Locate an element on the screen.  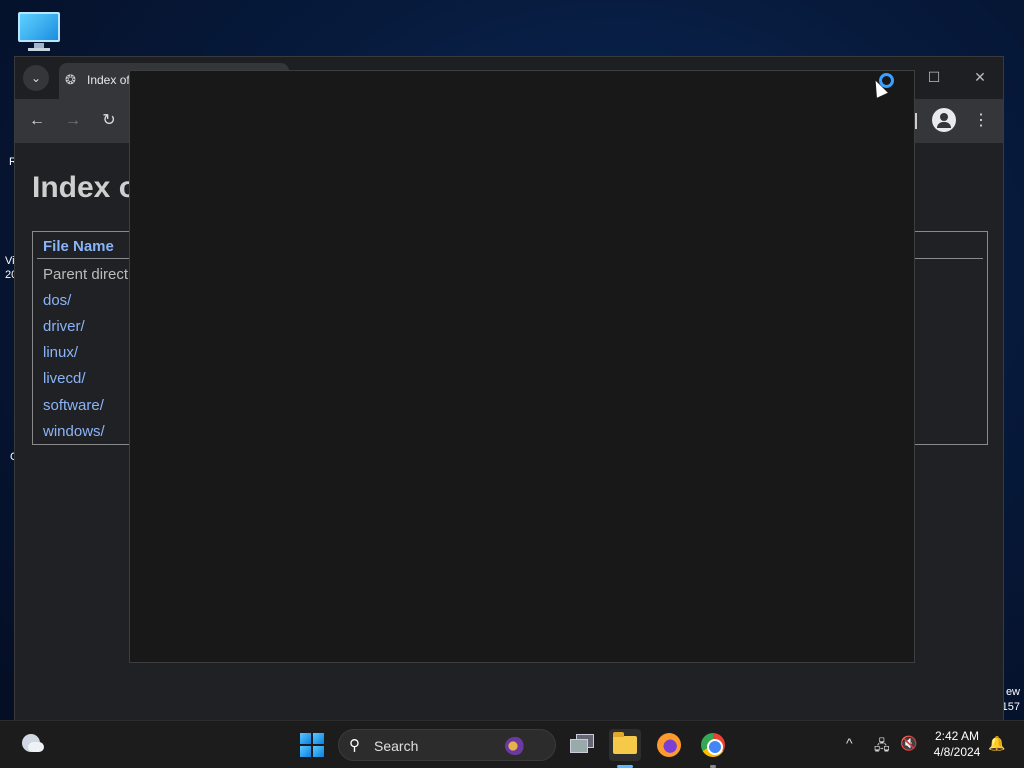
page-title: Index o is located at coordinates (85, 187).